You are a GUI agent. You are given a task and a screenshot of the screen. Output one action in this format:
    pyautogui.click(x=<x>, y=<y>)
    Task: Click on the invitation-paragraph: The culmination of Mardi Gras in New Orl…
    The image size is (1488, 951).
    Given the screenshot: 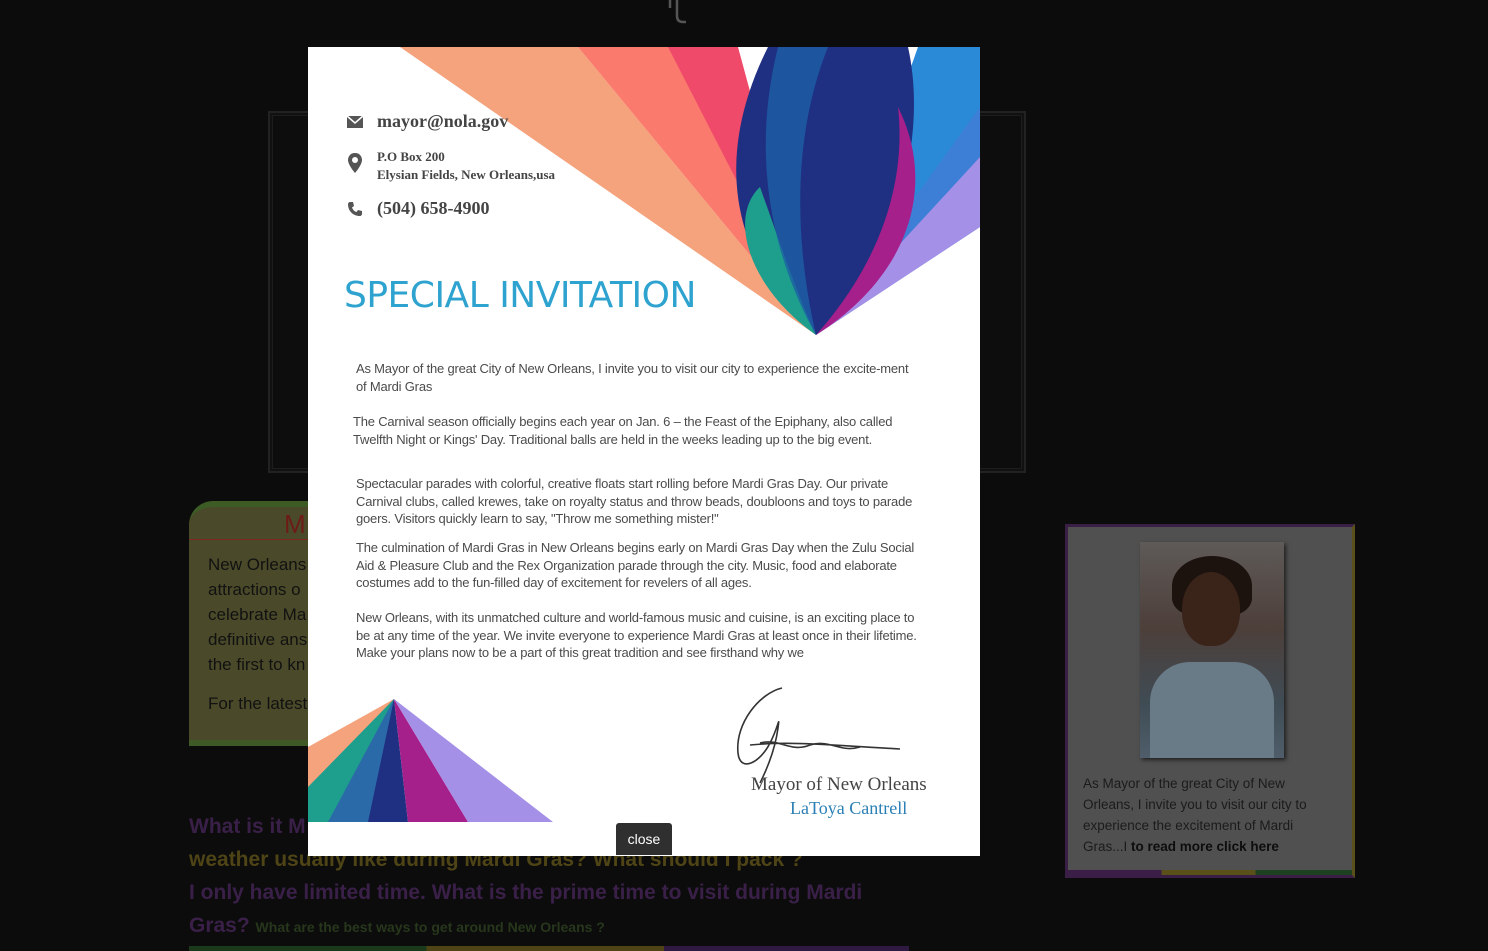 What is the action you would take?
    pyautogui.click(x=635, y=565)
    